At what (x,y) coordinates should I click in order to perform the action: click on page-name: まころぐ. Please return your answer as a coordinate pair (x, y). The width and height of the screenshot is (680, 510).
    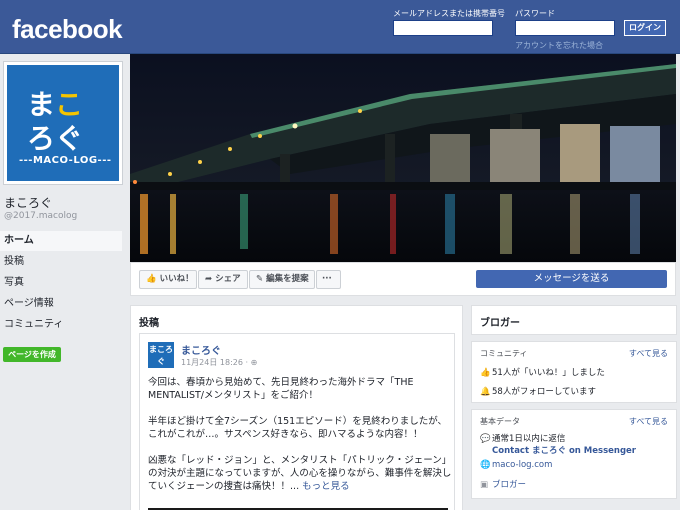
    Looking at the image, I should click on (28, 202).